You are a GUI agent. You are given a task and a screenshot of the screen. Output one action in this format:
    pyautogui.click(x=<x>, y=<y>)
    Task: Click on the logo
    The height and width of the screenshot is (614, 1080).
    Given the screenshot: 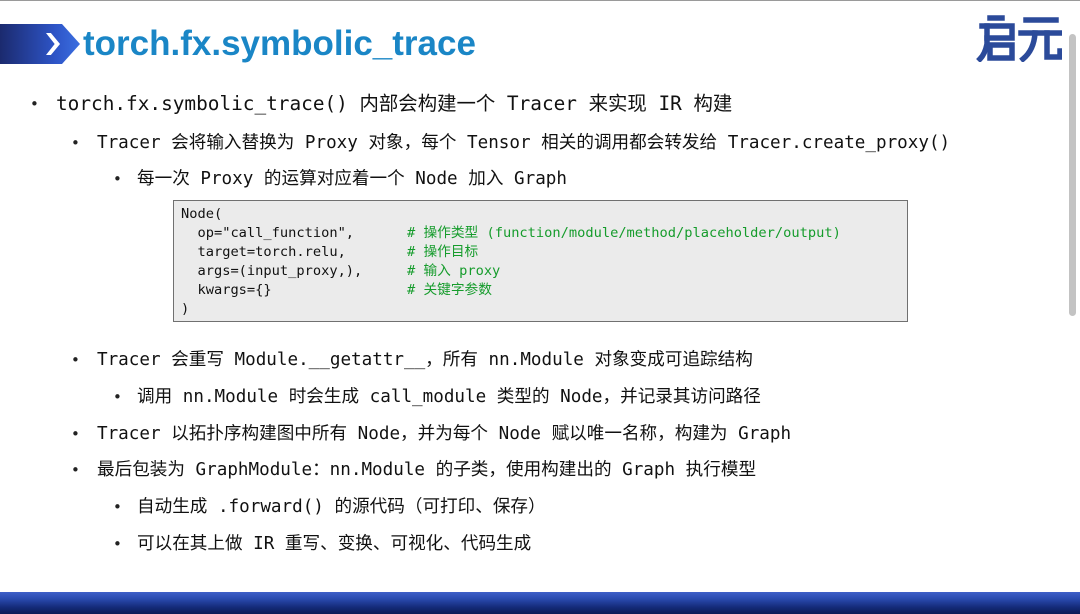 What is the action you would take?
    pyautogui.click(x=1019, y=38)
    